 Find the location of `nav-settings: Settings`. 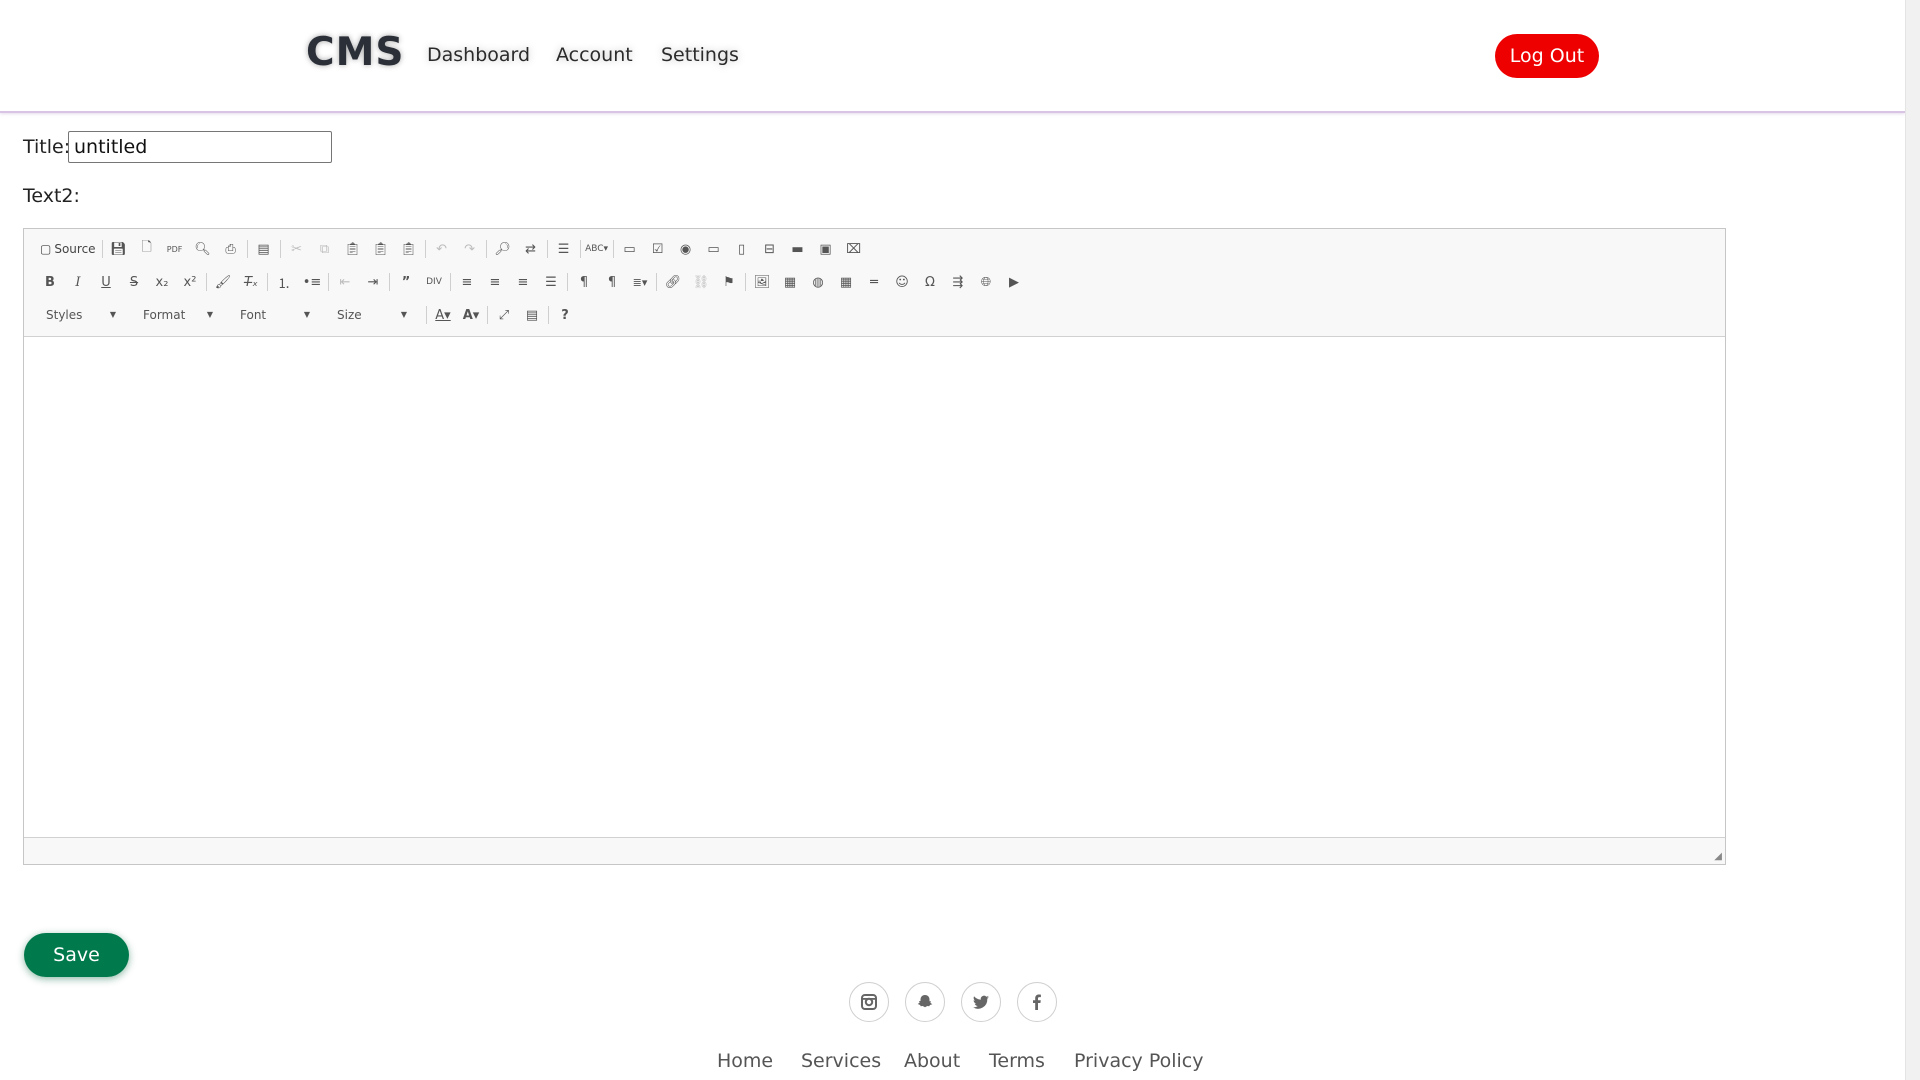

nav-settings: Settings is located at coordinates (700, 55).